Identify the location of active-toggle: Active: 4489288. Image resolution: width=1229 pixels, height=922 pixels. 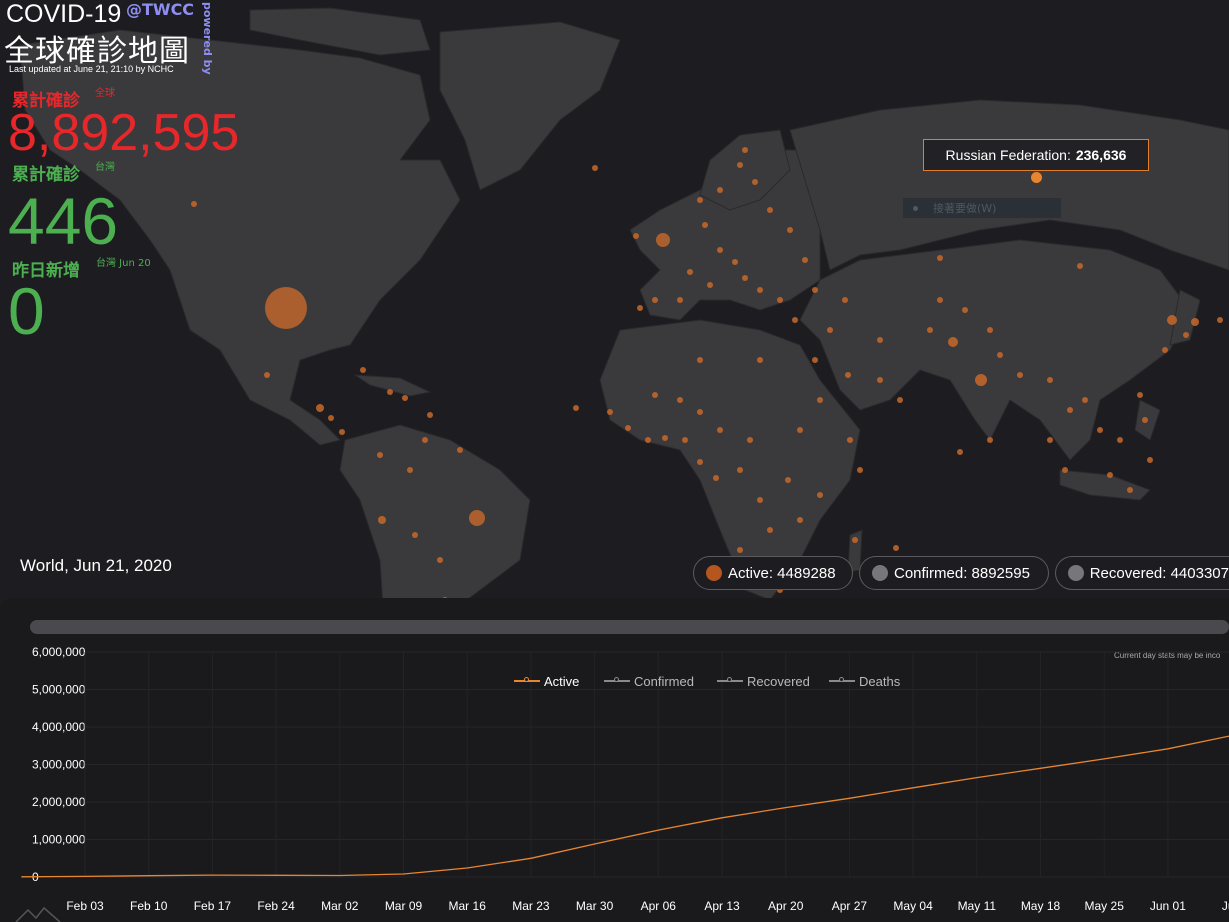
(773, 573).